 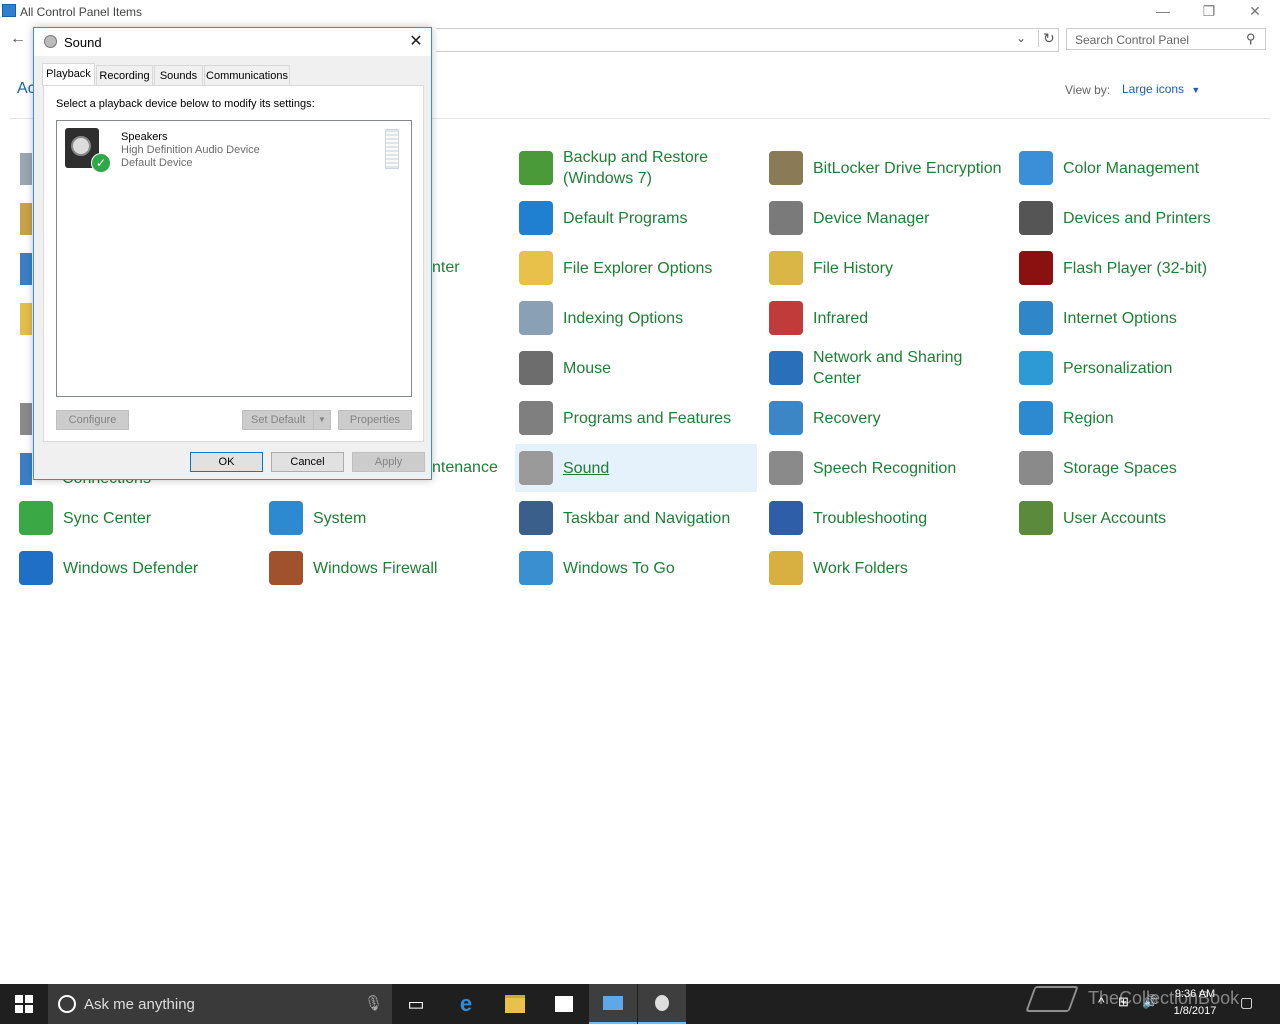 What do you see at coordinates (1246, 1002) in the screenshot?
I see `action-center-icon: ▢` at bounding box center [1246, 1002].